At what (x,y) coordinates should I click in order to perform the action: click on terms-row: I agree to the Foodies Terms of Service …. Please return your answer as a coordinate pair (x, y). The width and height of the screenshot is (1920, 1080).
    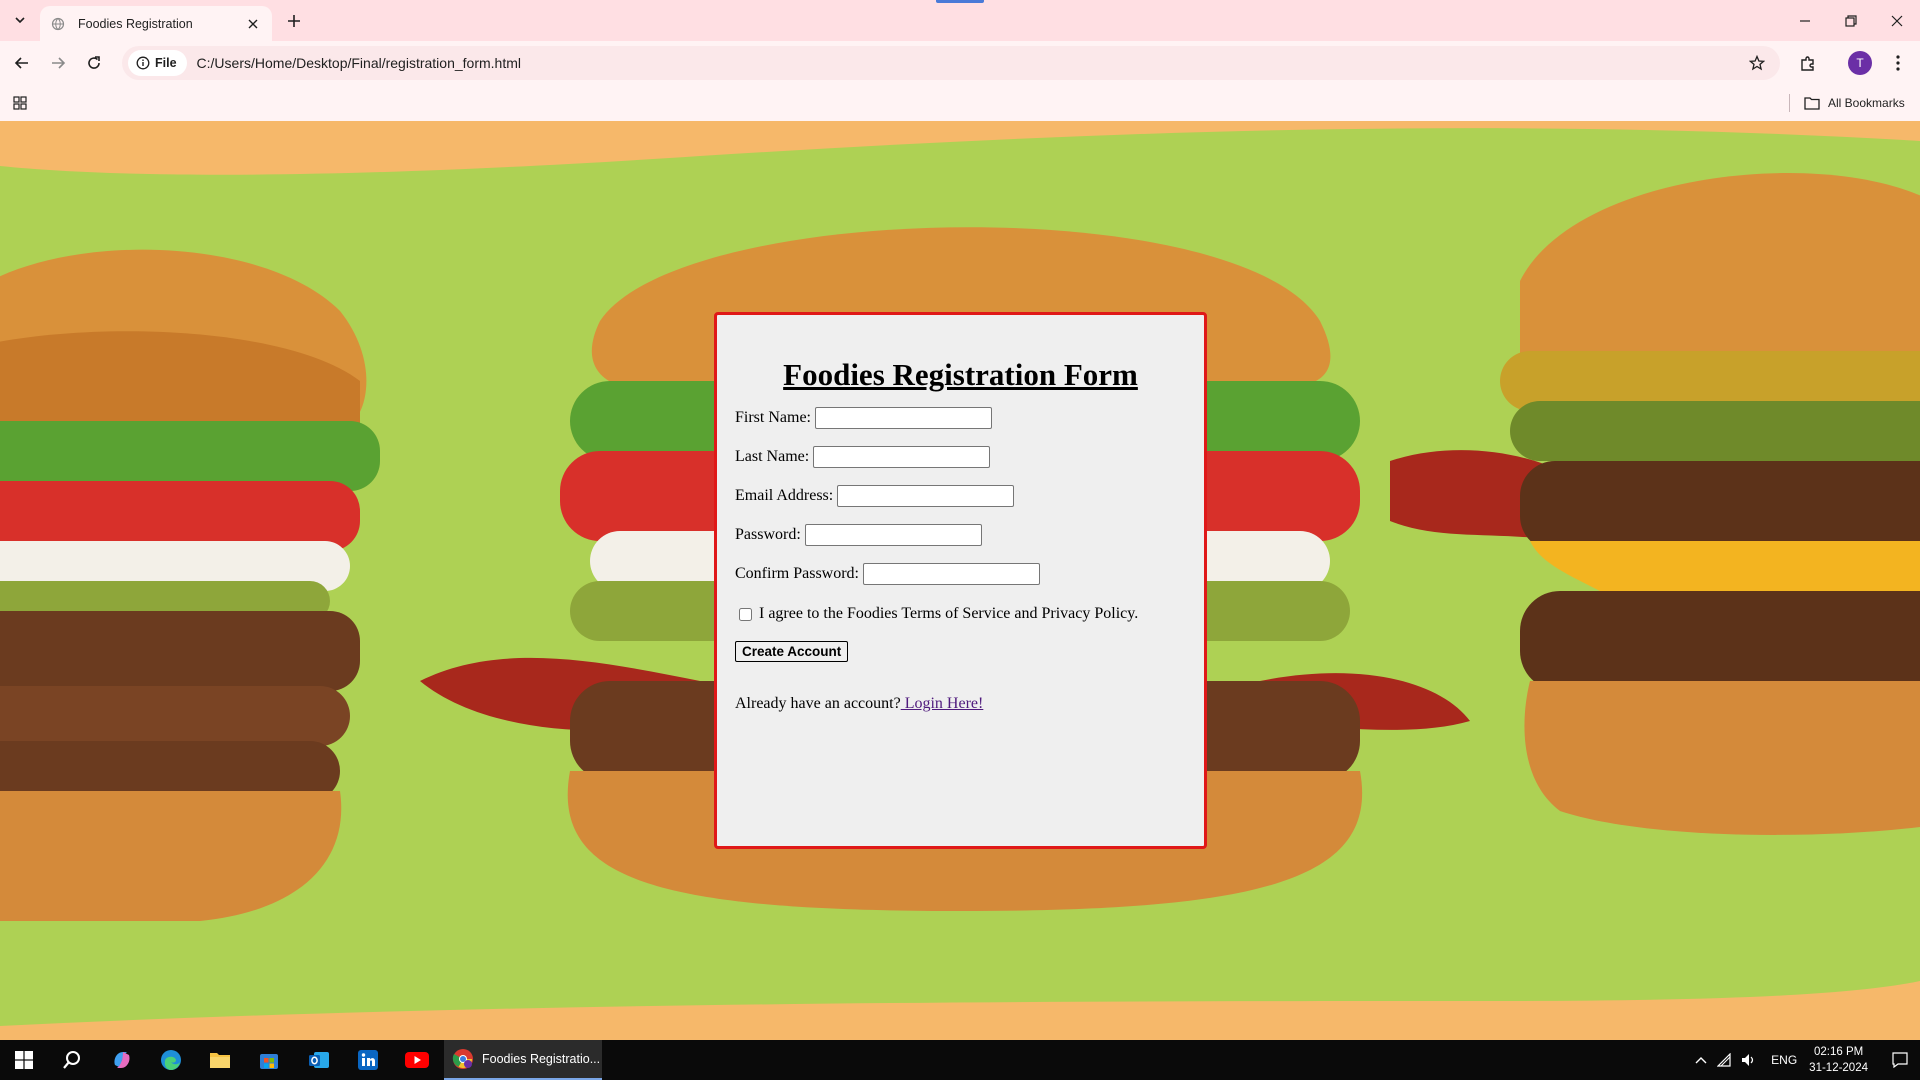
    Looking at the image, I should click on (960, 614).